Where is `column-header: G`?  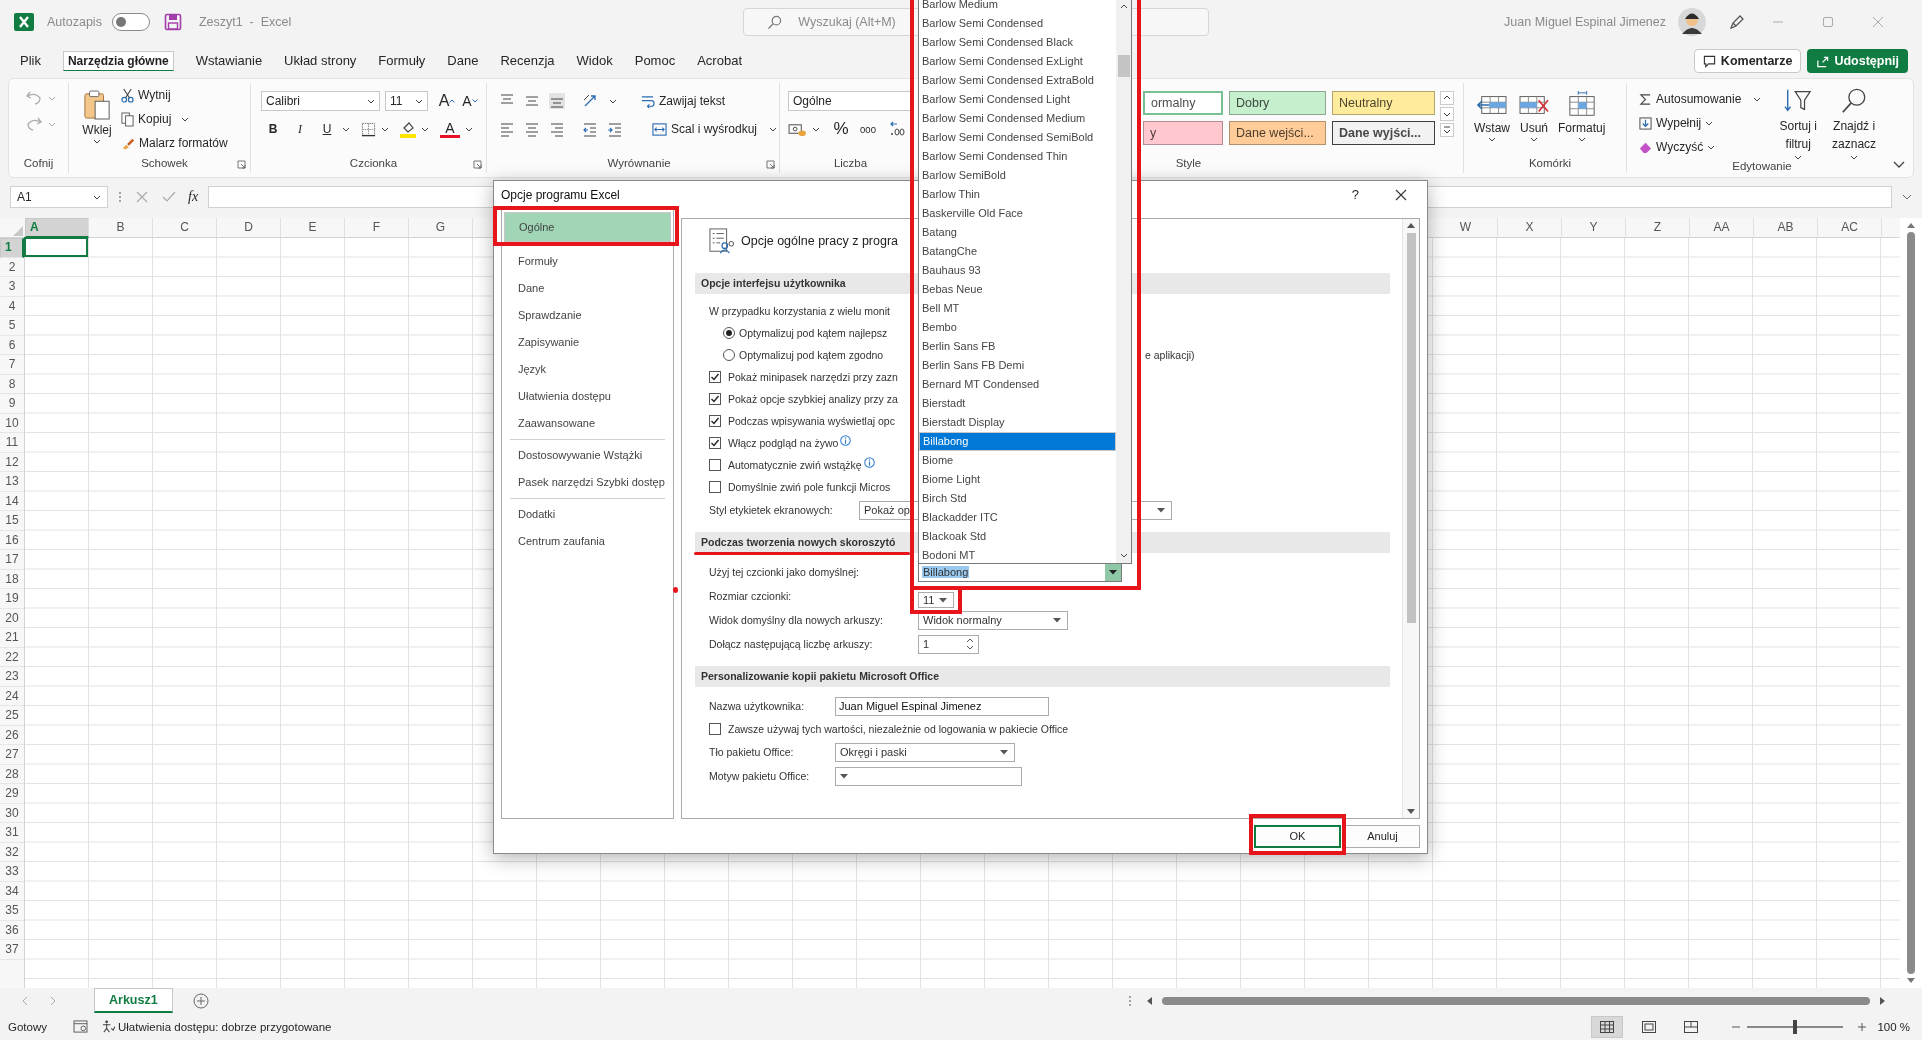
column-header: G is located at coordinates (441, 227).